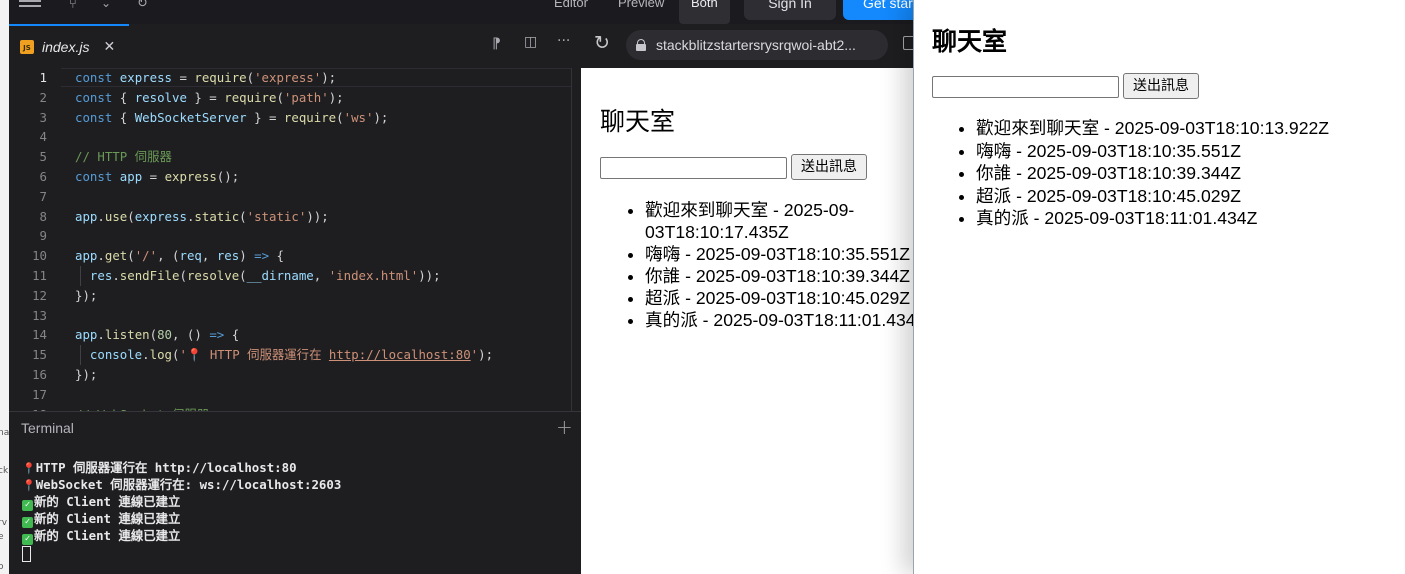 This screenshot has width=1405, height=574. Describe the element at coordinates (602, 43) in the screenshot. I see `reload-icon: ↻` at that location.